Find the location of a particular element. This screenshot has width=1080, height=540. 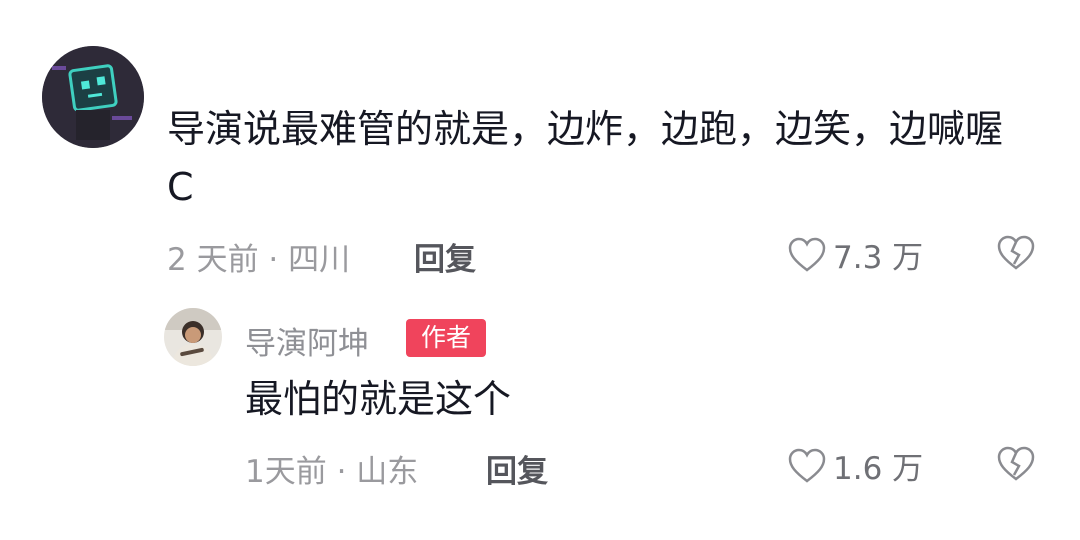

robot-avatar-icon is located at coordinates (93, 97).